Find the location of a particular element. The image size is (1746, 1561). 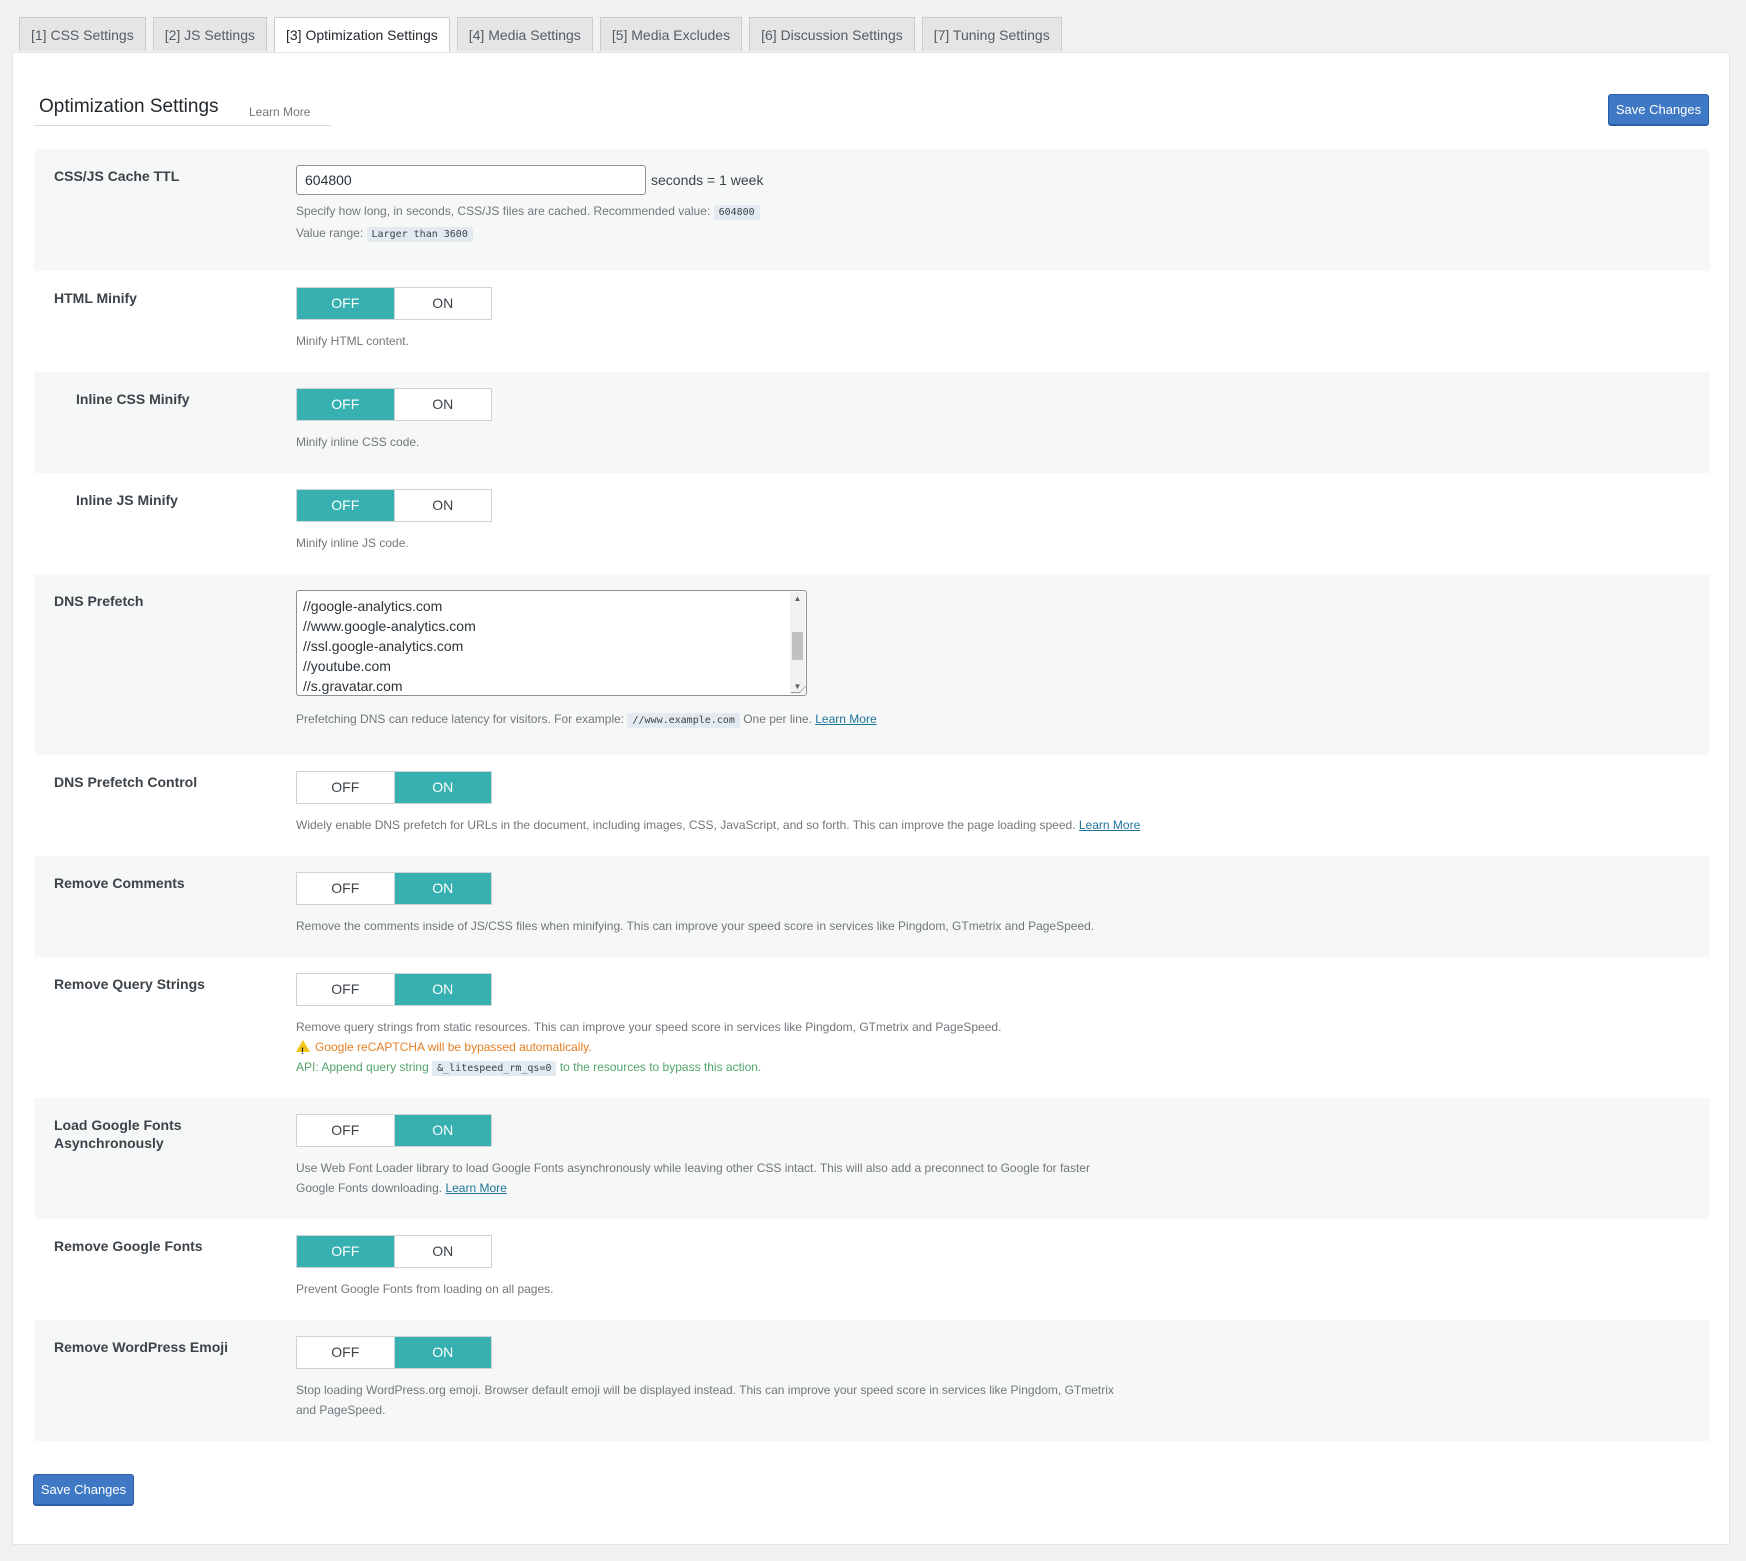

inline-css-minify-on: ON is located at coordinates (442, 404).